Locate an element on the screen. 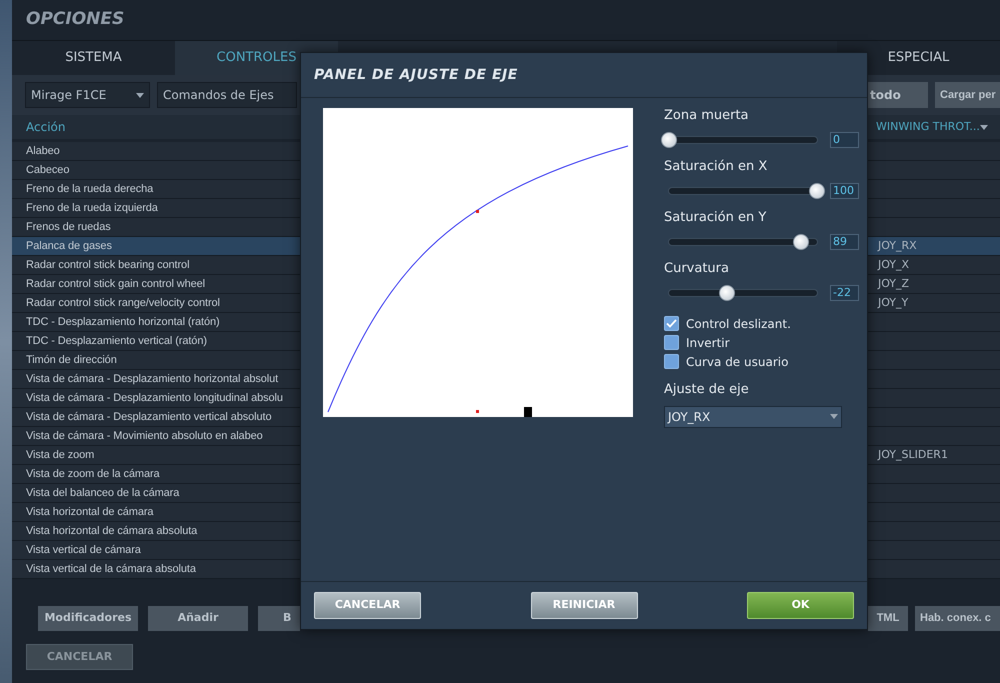 The image size is (1000, 683). slider-label: Saturación en X is located at coordinates (716, 167).